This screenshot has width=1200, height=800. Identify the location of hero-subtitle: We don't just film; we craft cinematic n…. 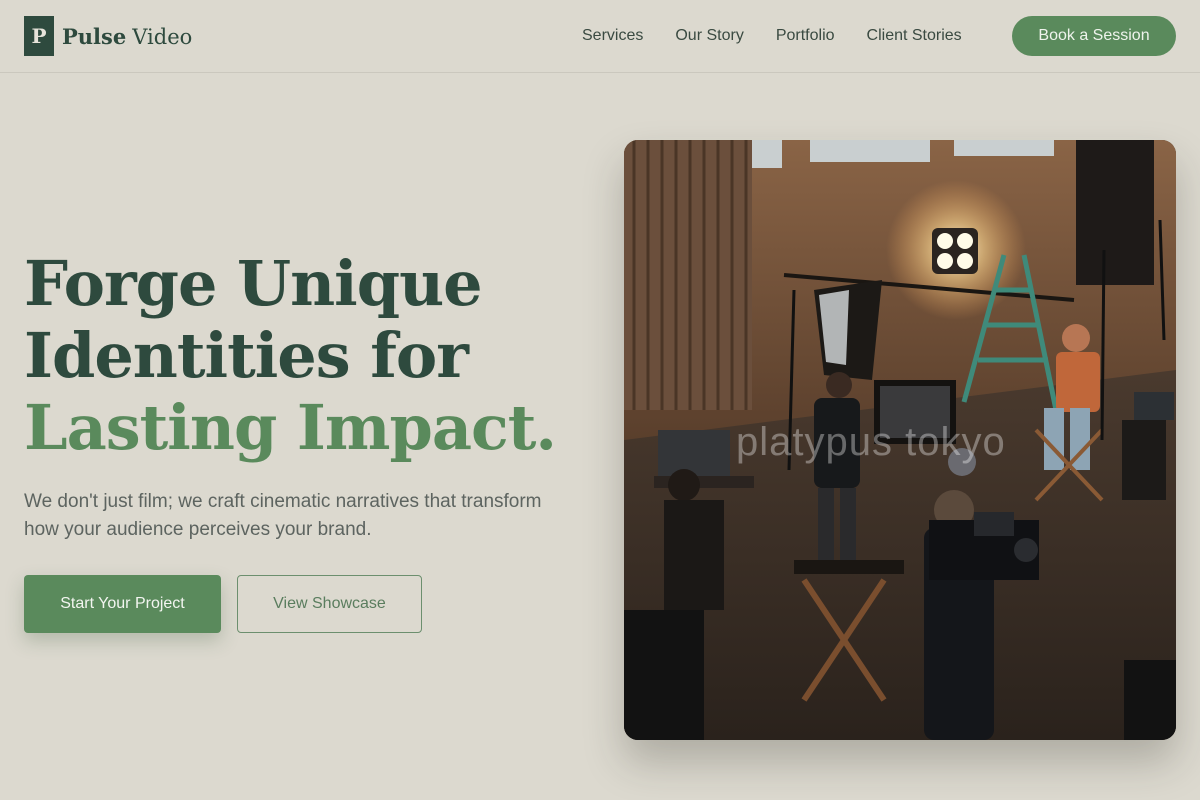
(283, 515).